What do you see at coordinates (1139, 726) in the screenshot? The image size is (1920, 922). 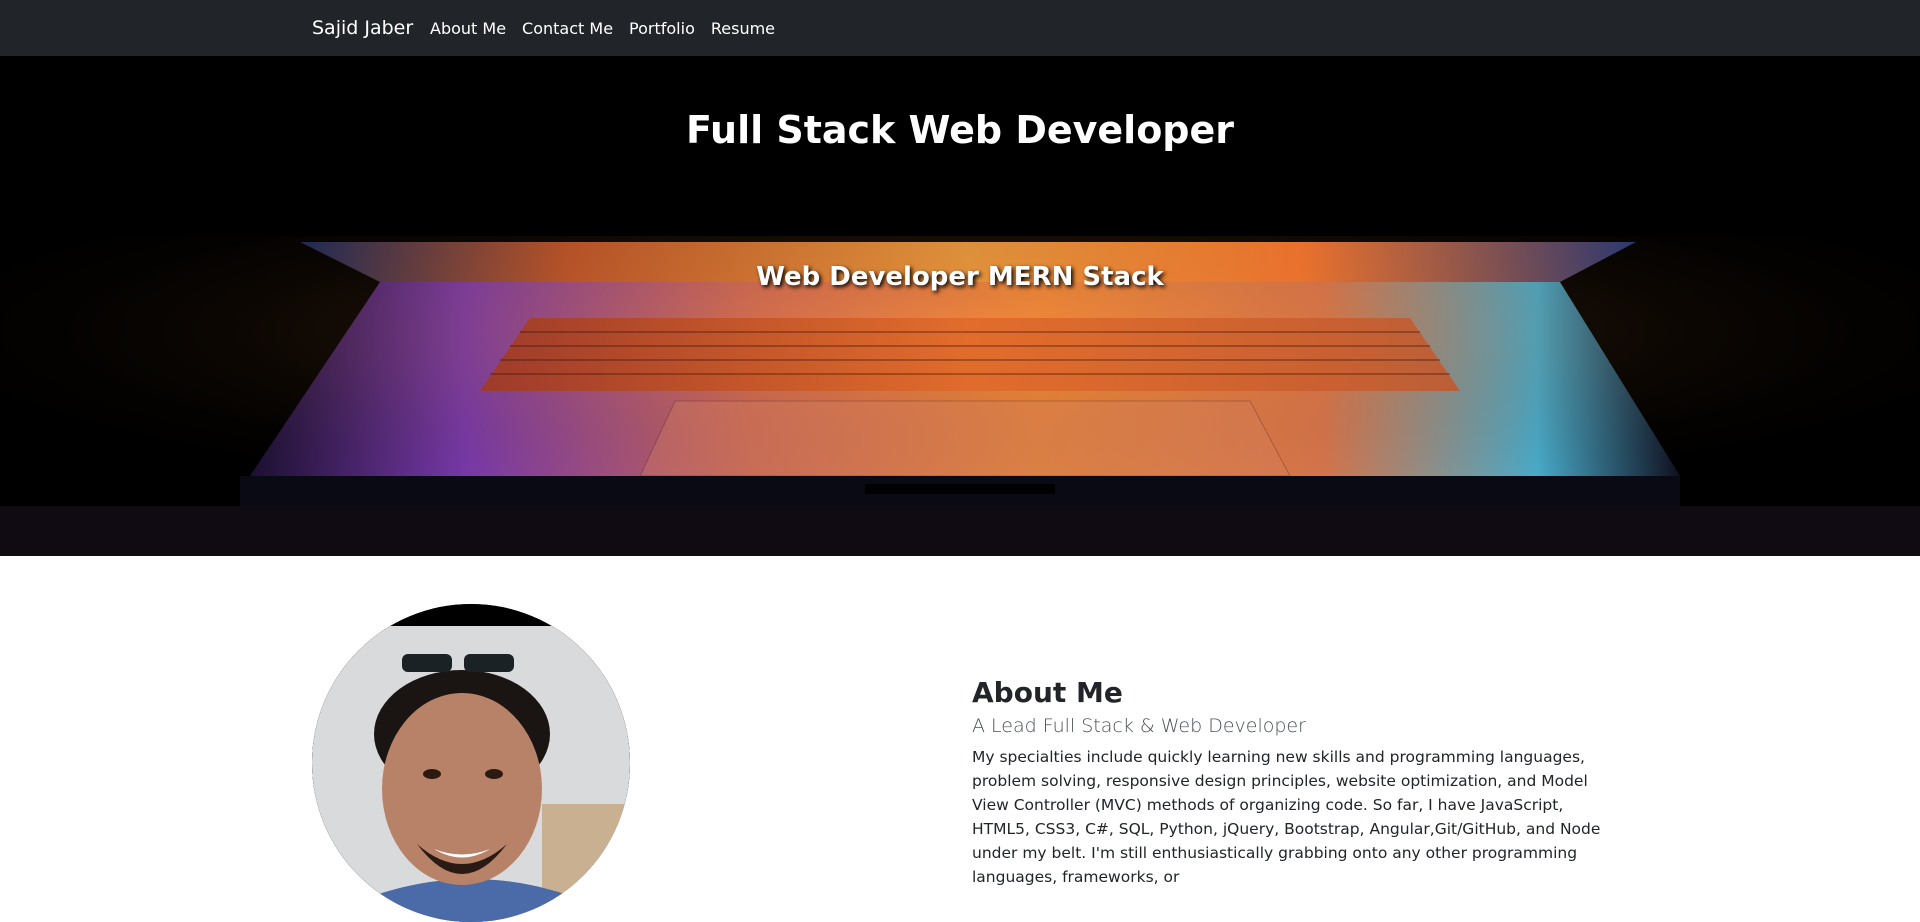 I see `about-lead: A Lead Full Stack & Web Developer` at bounding box center [1139, 726].